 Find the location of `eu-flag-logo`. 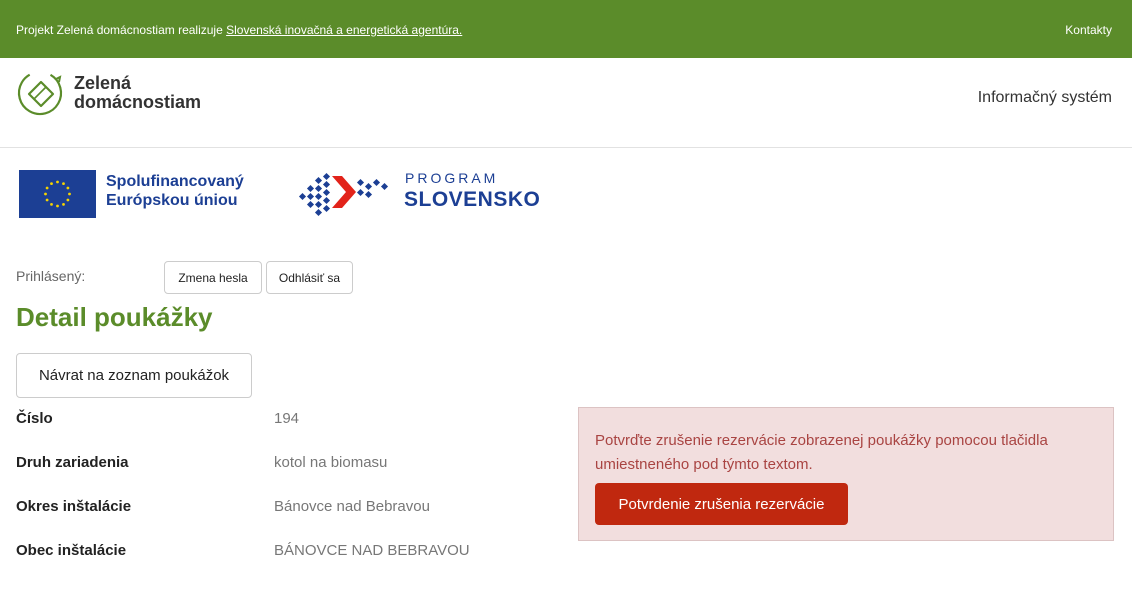

eu-flag-logo is located at coordinates (57, 194).